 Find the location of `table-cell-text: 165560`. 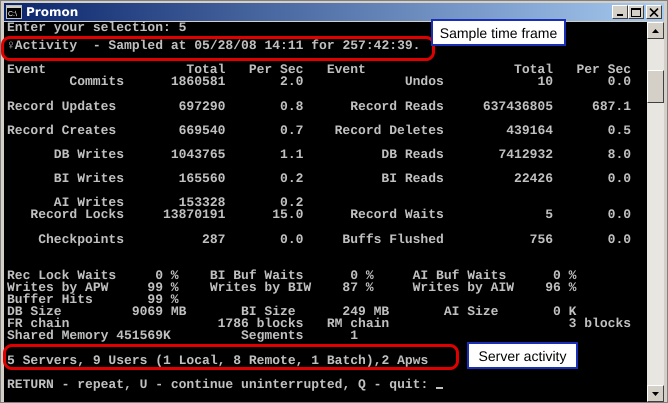

table-cell-text: 165560 is located at coordinates (202, 179).